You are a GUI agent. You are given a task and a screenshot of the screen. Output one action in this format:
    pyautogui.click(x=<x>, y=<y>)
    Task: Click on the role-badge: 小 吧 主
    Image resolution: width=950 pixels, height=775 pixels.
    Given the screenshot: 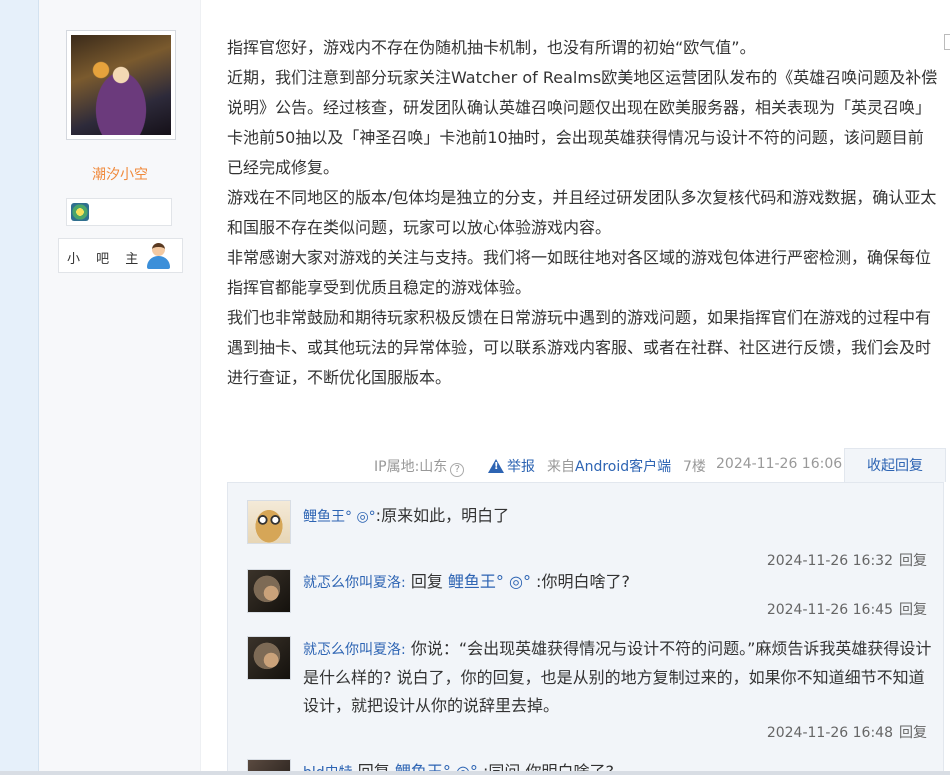 What is the action you would take?
    pyautogui.click(x=120, y=255)
    